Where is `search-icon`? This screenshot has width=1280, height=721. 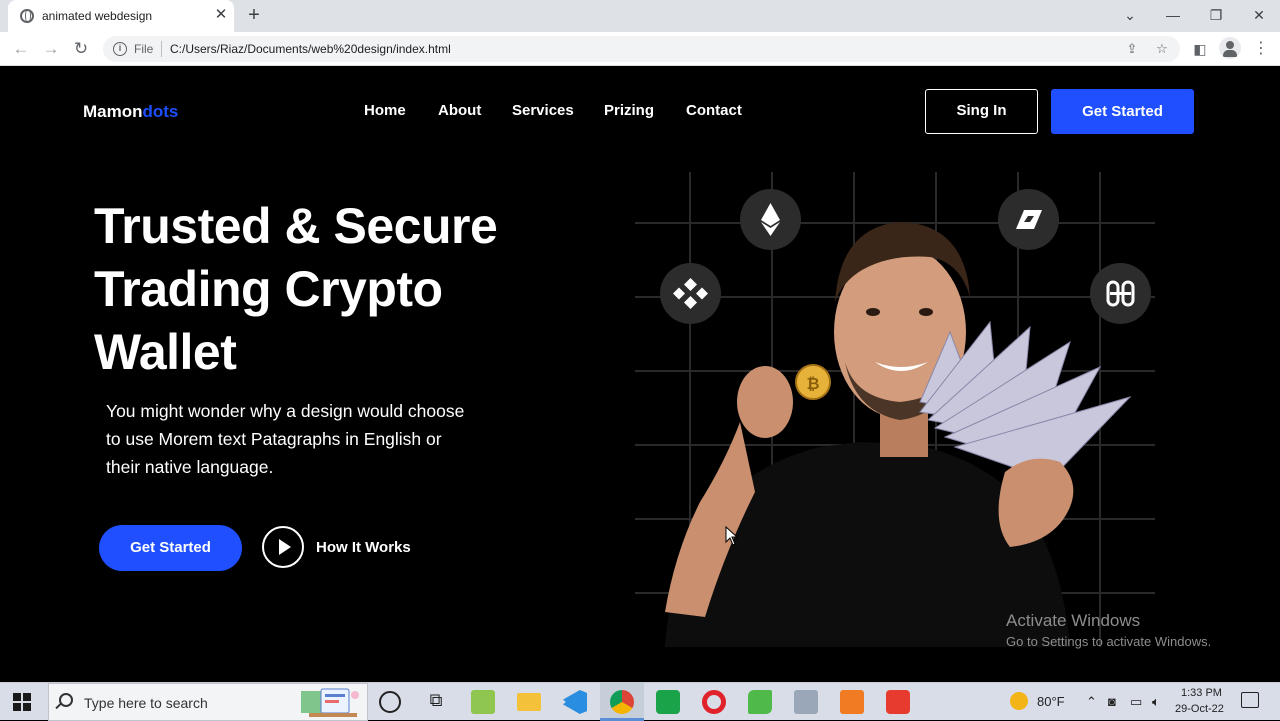 search-icon is located at coordinates (66, 700).